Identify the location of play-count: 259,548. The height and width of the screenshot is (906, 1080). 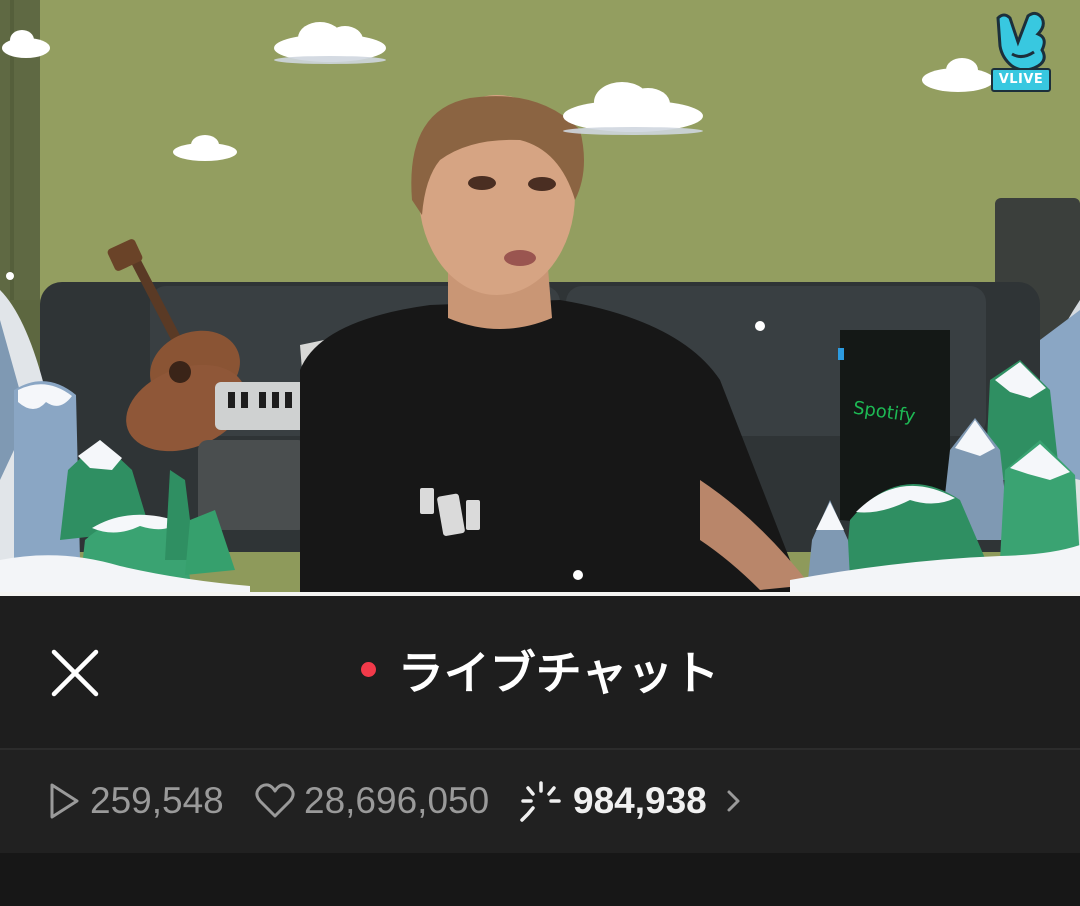
(157, 800).